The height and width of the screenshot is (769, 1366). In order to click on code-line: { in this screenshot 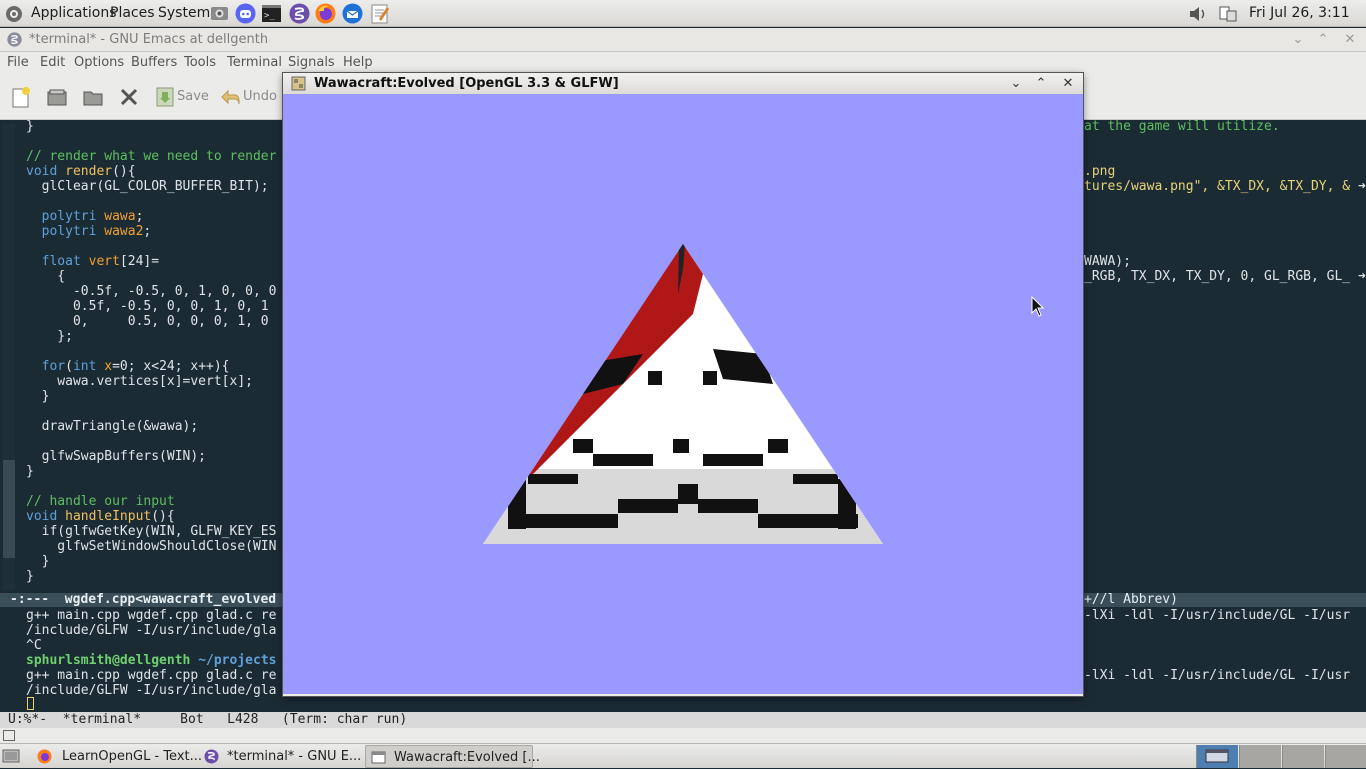, I will do `click(46, 276)`.